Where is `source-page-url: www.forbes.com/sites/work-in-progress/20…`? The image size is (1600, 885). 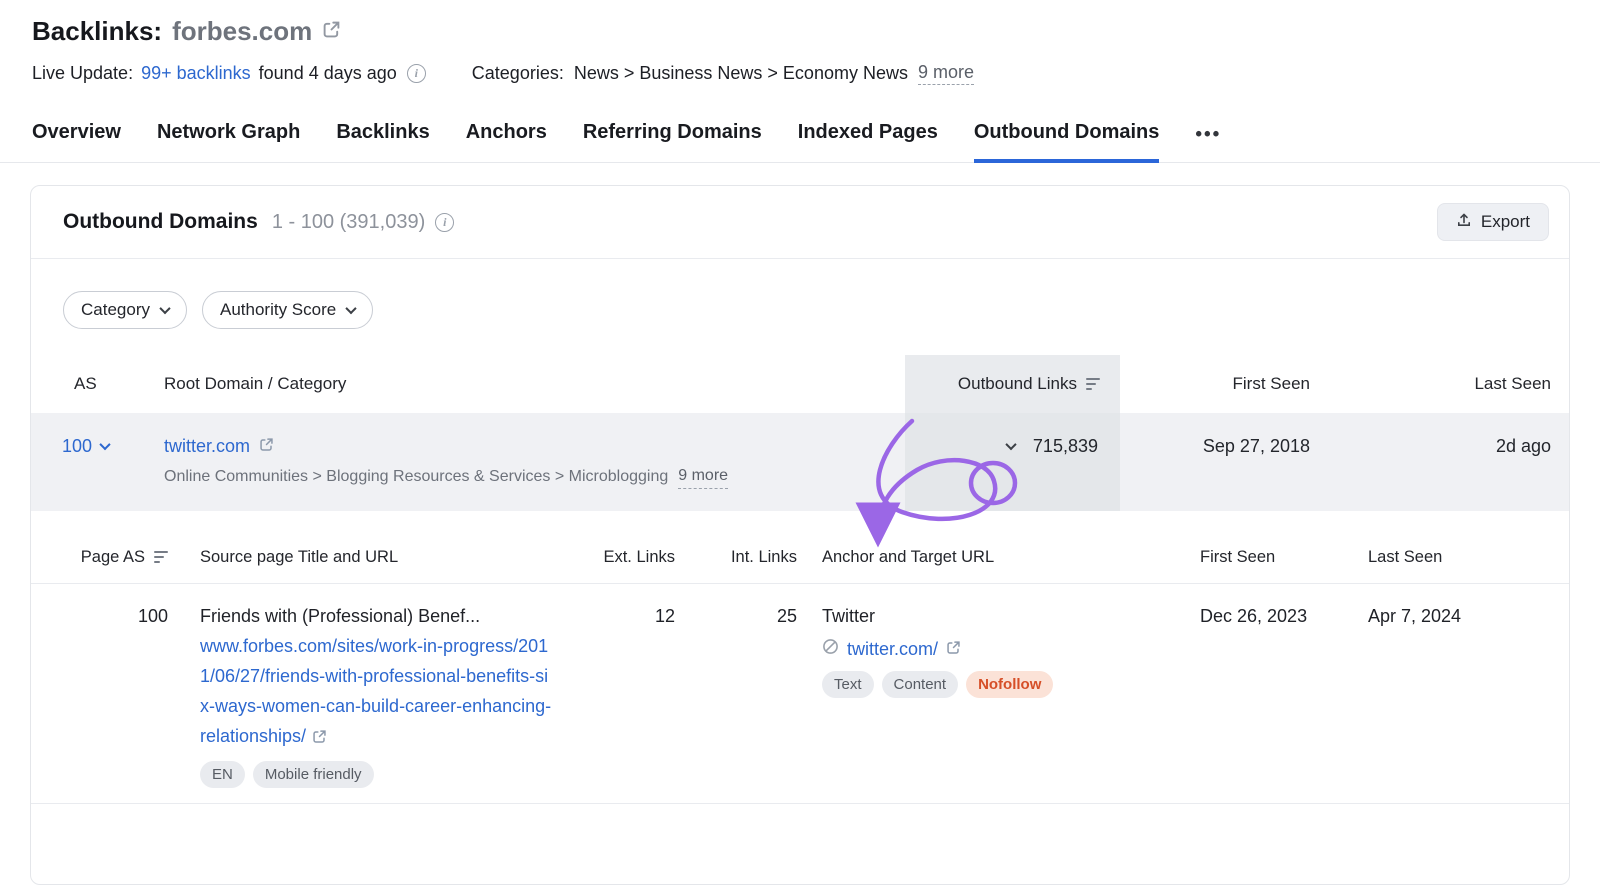 source-page-url: www.forbes.com/sites/work-in-progress/20… is located at coordinates (376, 691).